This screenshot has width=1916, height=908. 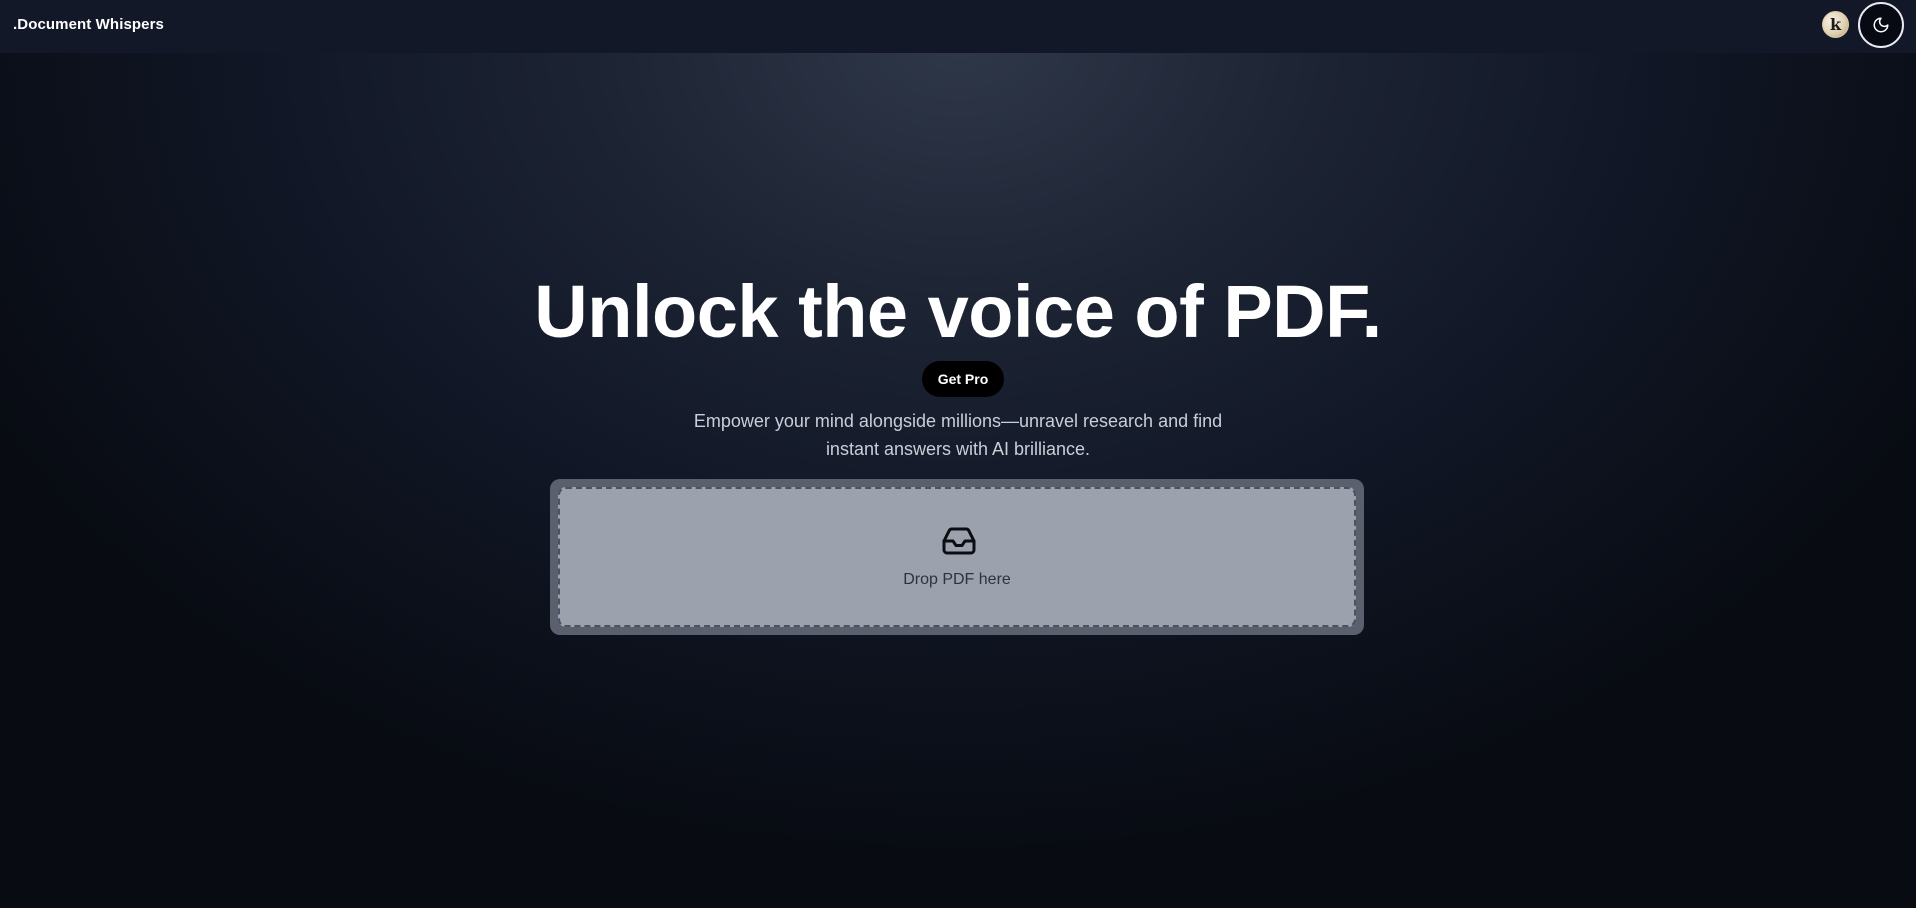 What do you see at coordinates (957, 579) in the screenshot?
I see `dropzone-label: Drop PDF here` at bounding box center [957, 579].